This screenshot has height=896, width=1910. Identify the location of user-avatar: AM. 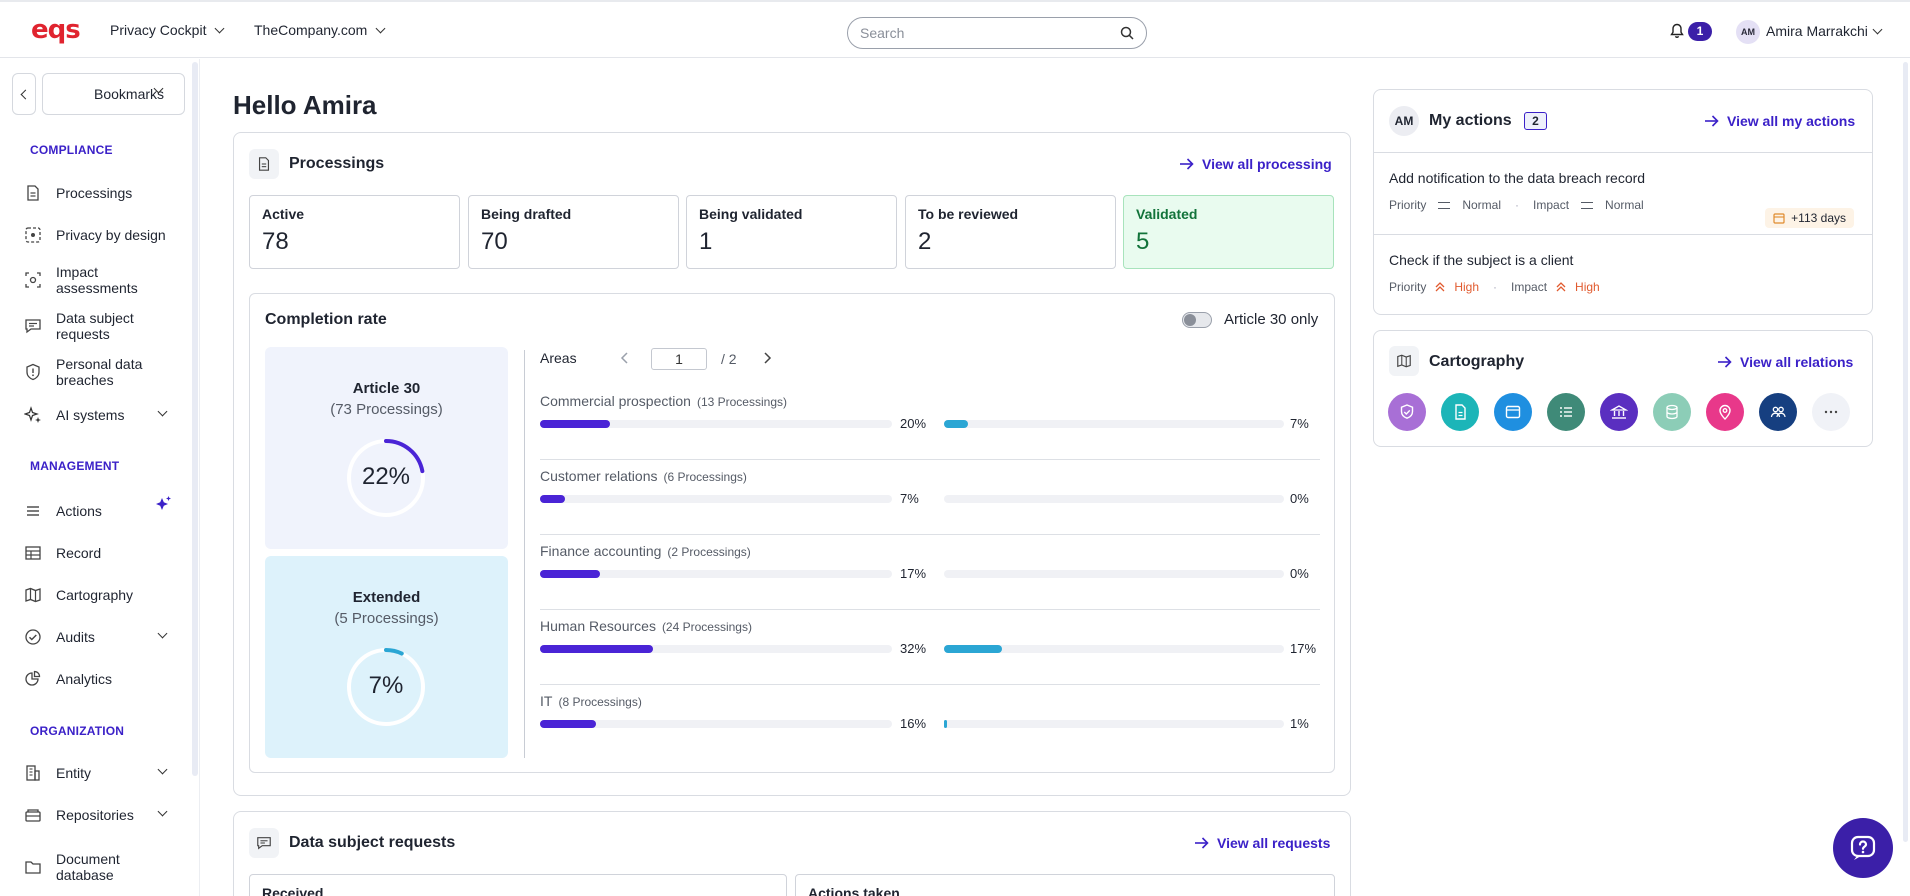
(1748, 32).